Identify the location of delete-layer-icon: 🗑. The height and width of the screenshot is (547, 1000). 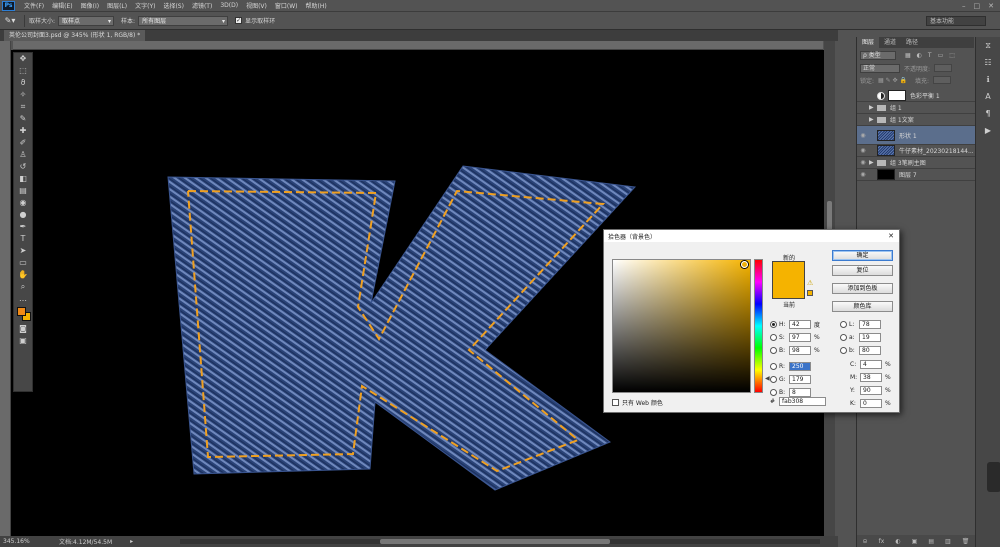
(966, 541).